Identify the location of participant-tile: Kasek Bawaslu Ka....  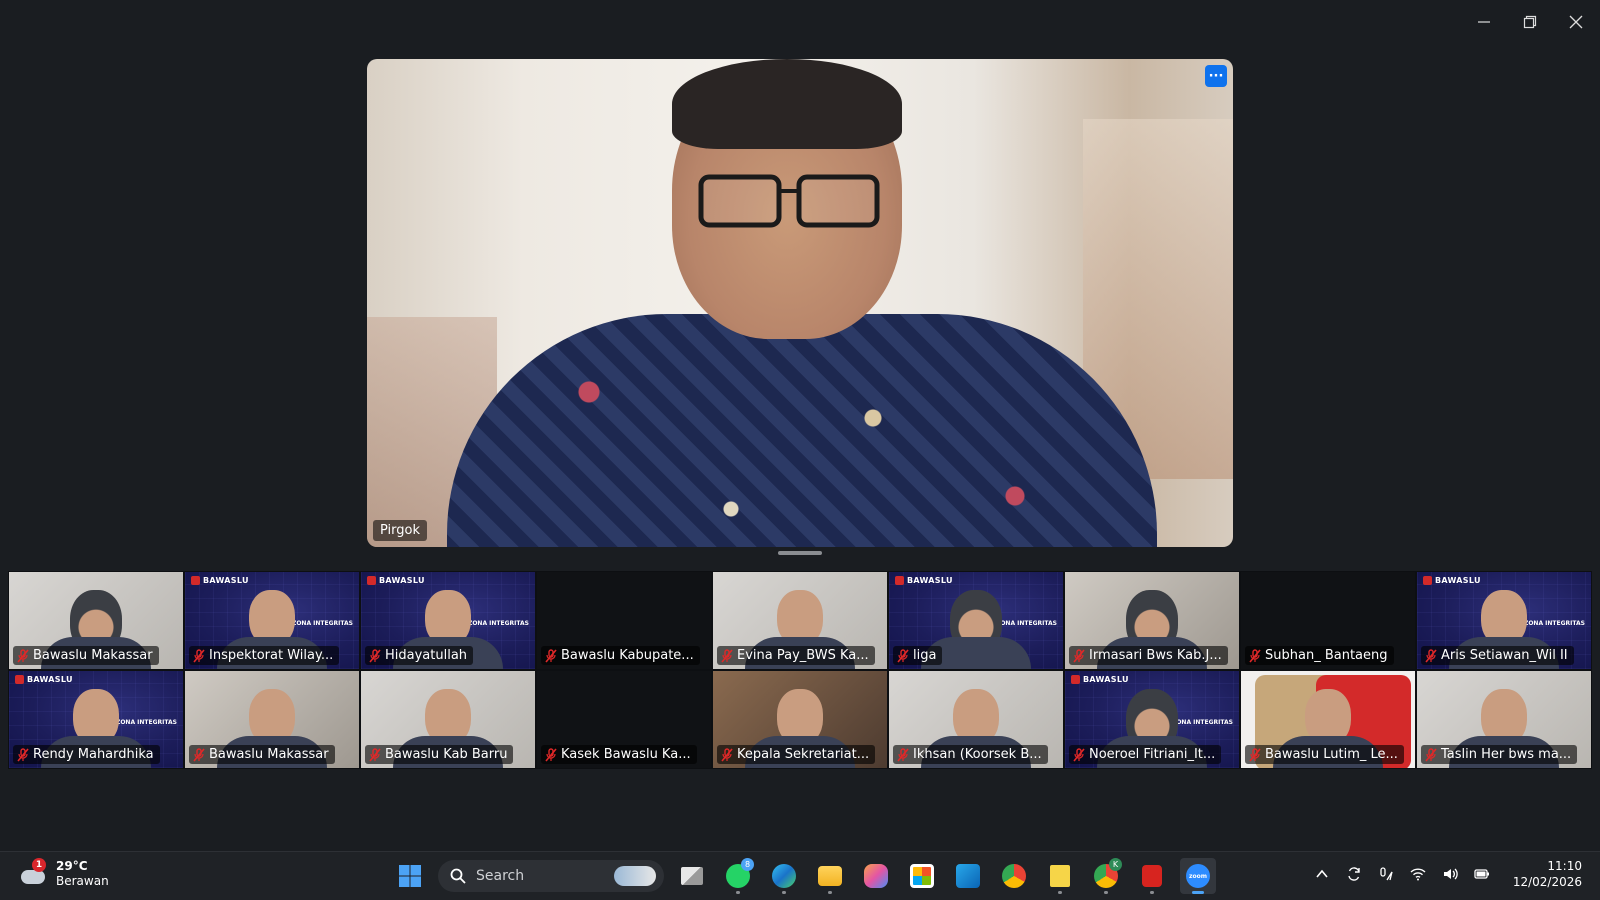
(624, 719).